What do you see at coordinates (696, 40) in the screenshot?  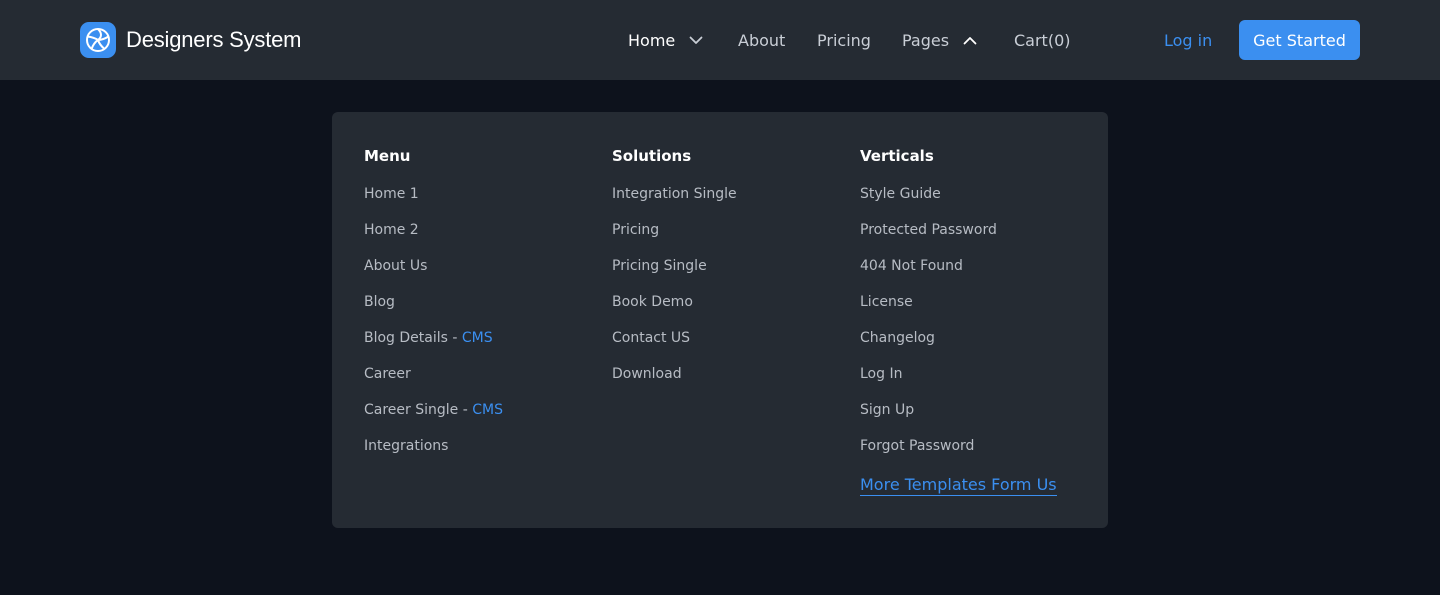 I see `chevron-down-icon` at bounding box center [696, 40].